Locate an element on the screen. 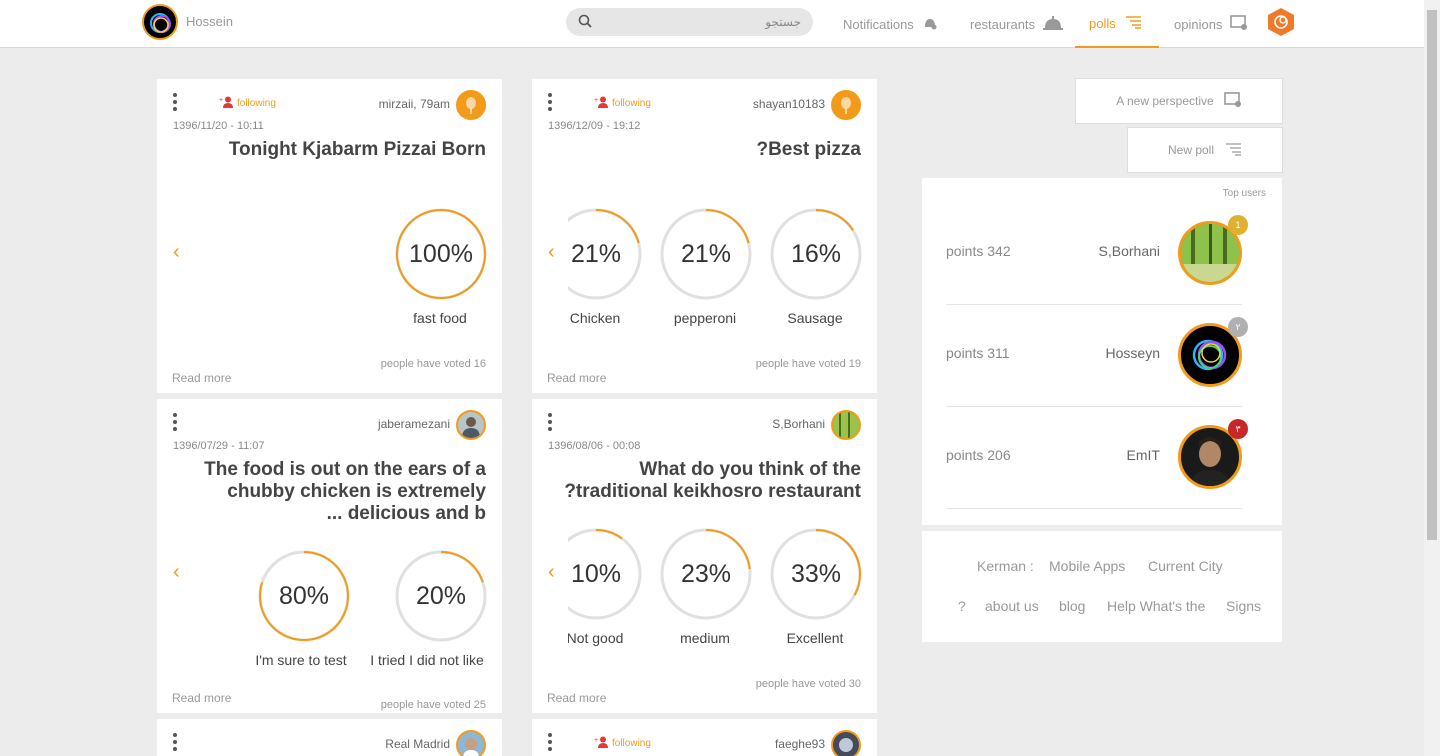 The width and height of the screenshot is (1440, 756). poll-title-line: chubby chicken is extremely is located at coordinates (356, 491).